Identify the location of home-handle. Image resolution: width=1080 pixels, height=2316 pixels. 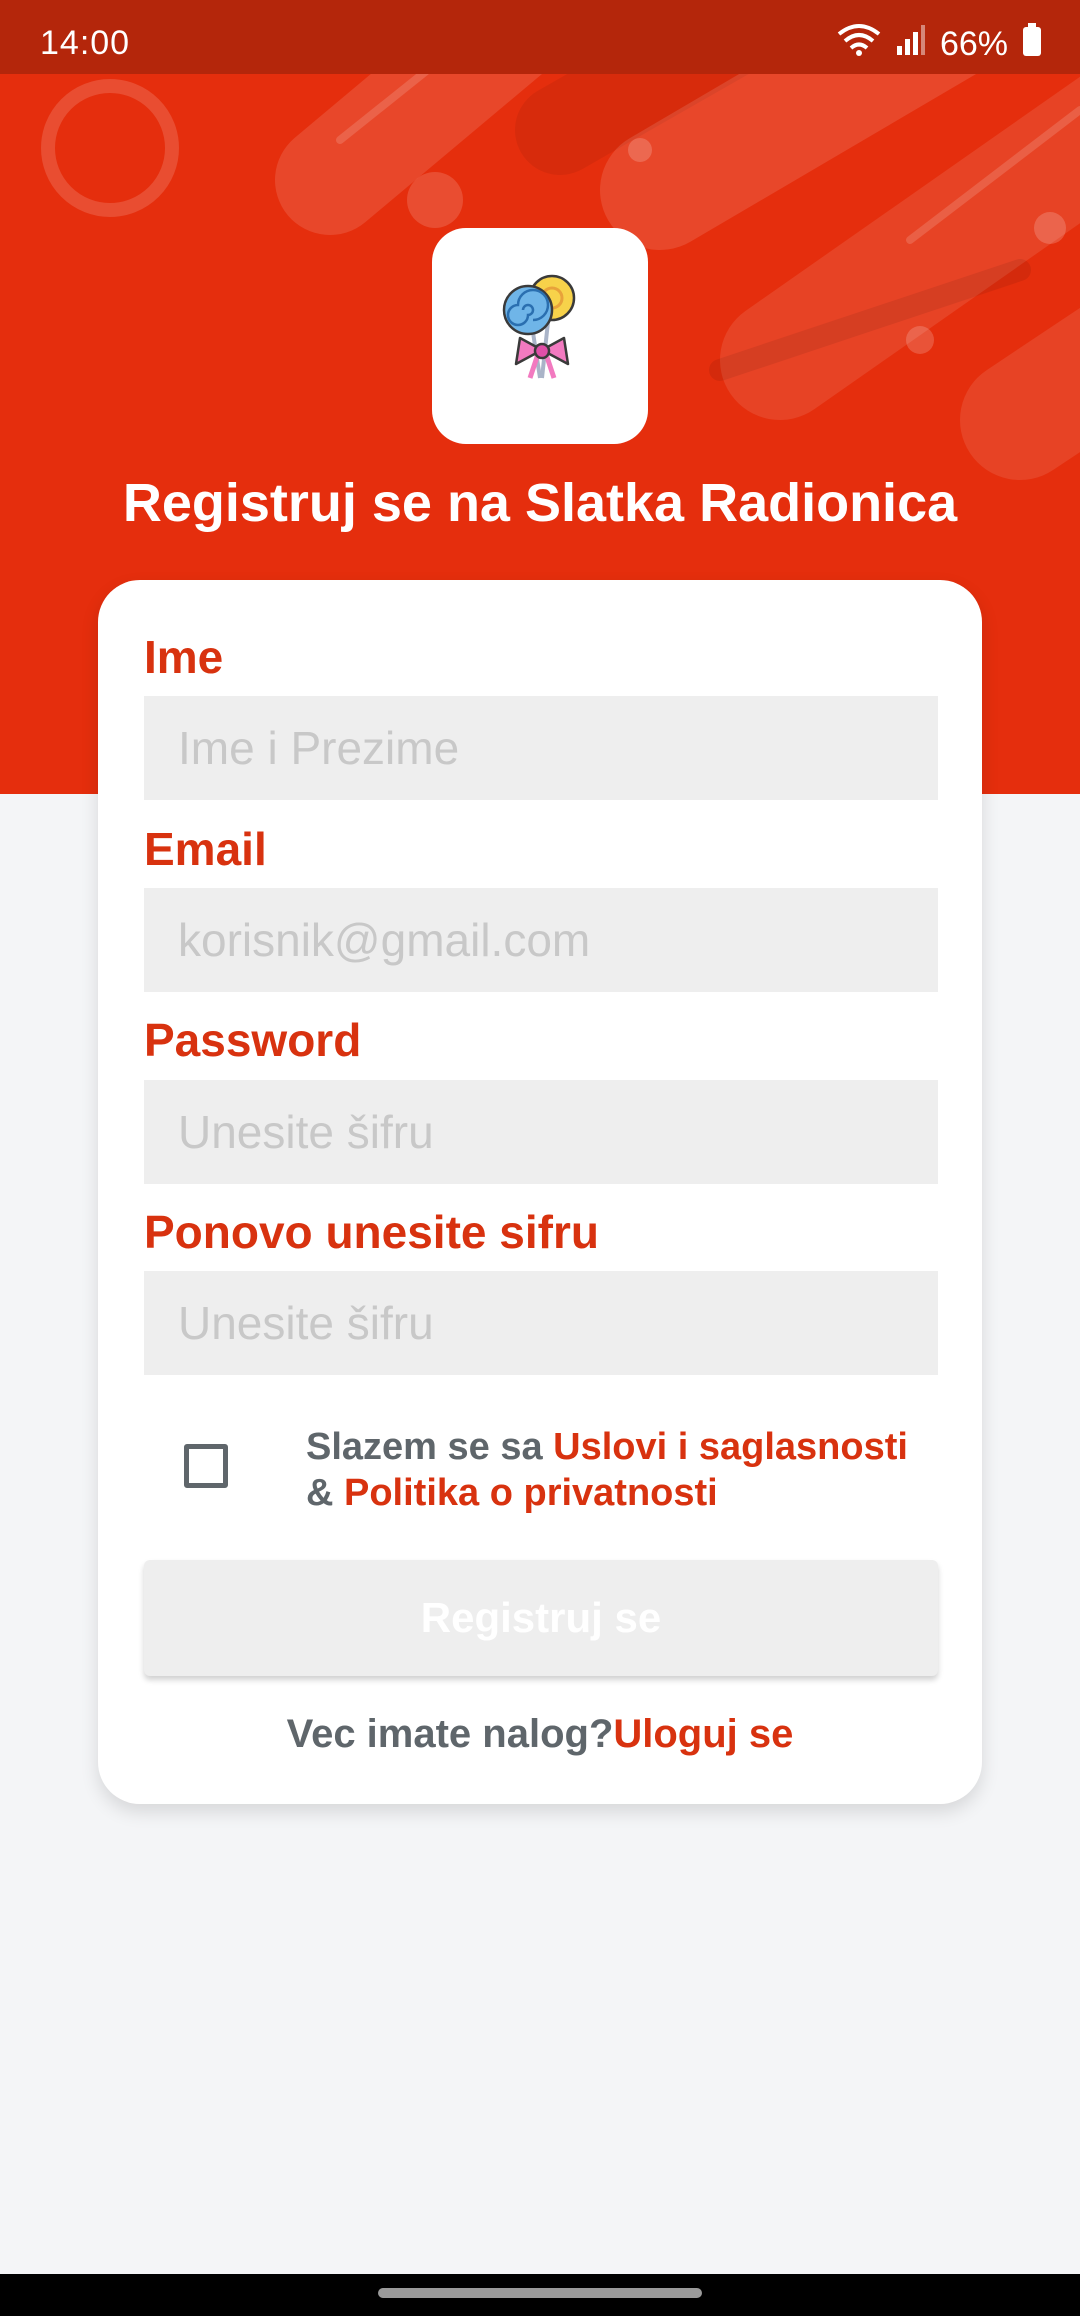
(540, 2293).